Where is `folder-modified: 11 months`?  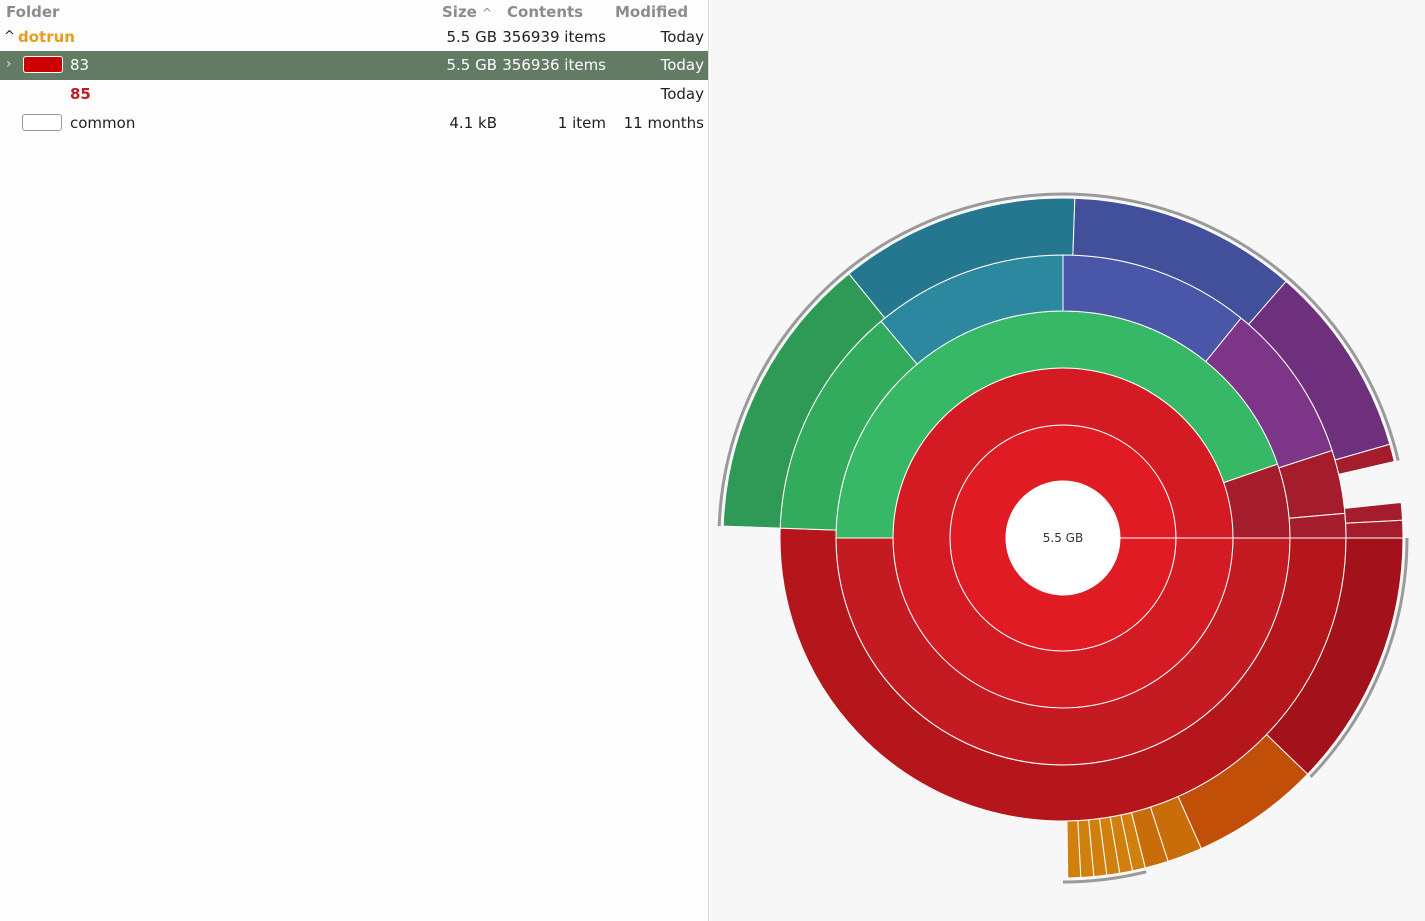
folder-modified: 11 months is located at coordinates (663, 123).